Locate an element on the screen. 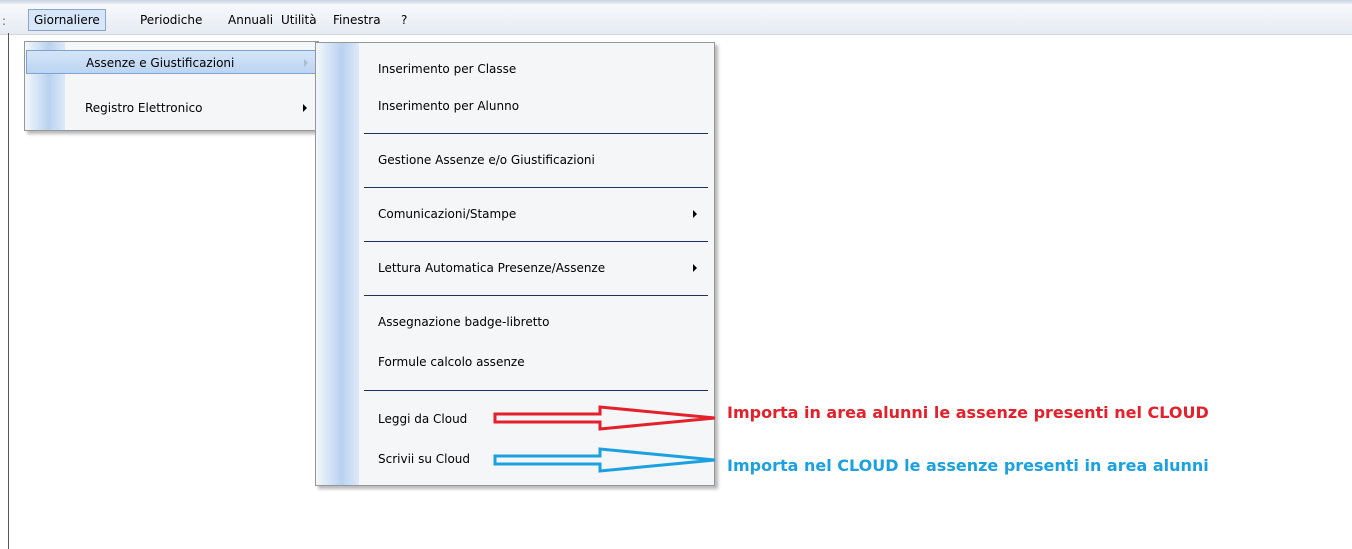 The width and height of the screenshot is (1352, 549). red-arrow-icon is located at coordinates (604, 418).